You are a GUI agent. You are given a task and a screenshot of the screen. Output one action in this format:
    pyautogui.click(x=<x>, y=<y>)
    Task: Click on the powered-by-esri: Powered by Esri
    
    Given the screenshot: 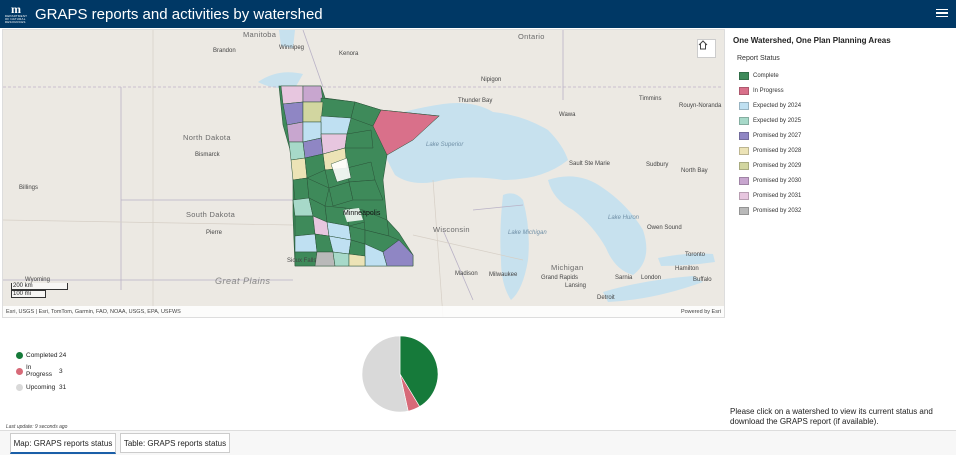 What is the action you would take?
    pyautogui.click(x=701, y=312)
    